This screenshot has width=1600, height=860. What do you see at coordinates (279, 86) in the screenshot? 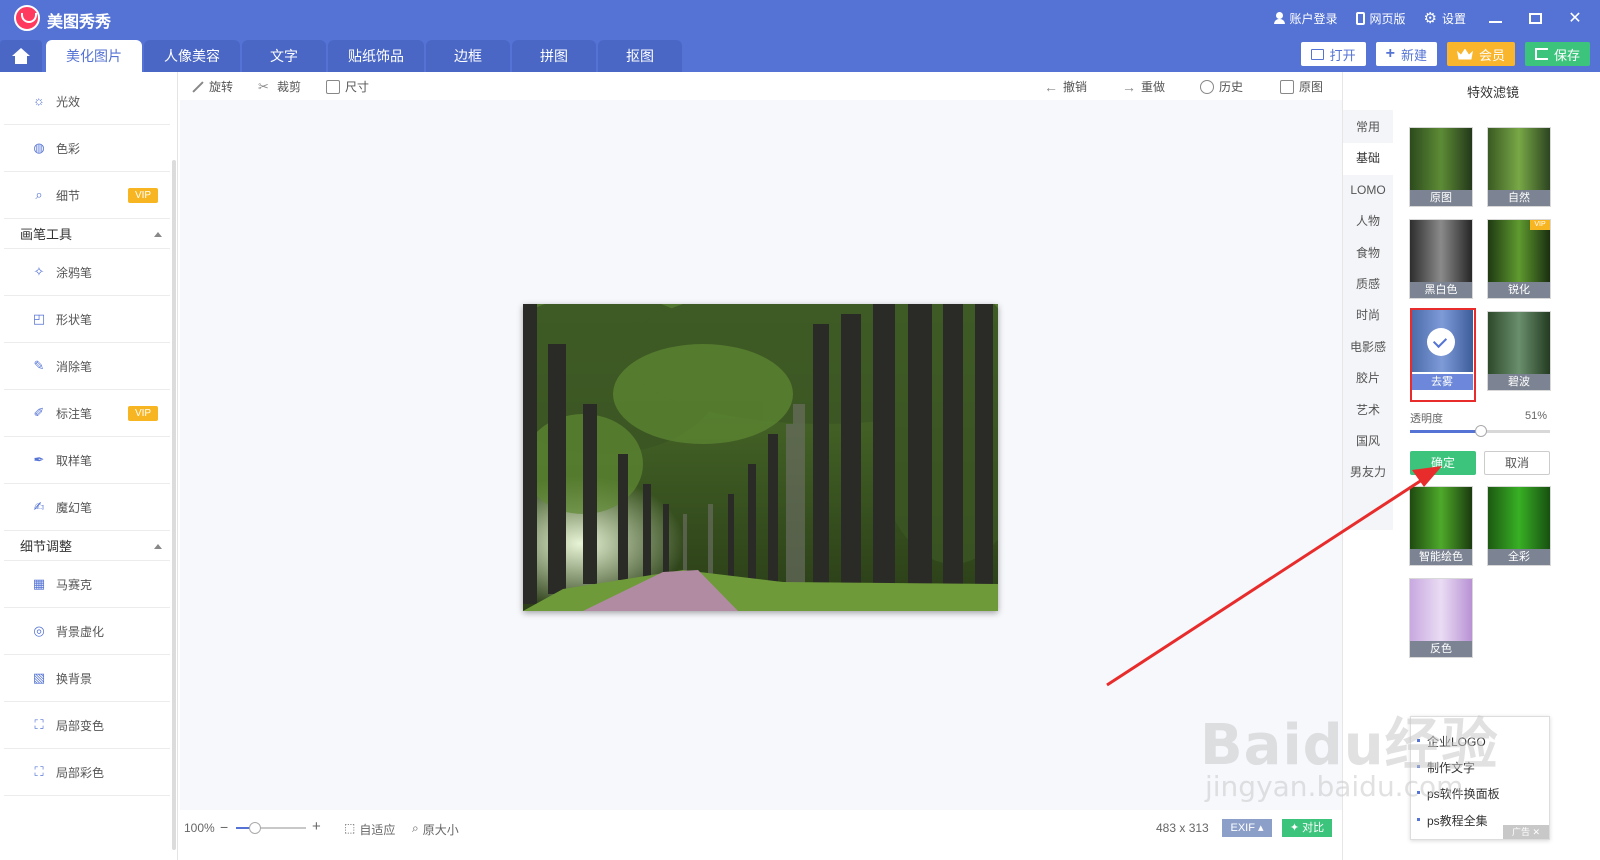
I see `crop-button: ✂ 裁剪` at bounding box center [279, 86].